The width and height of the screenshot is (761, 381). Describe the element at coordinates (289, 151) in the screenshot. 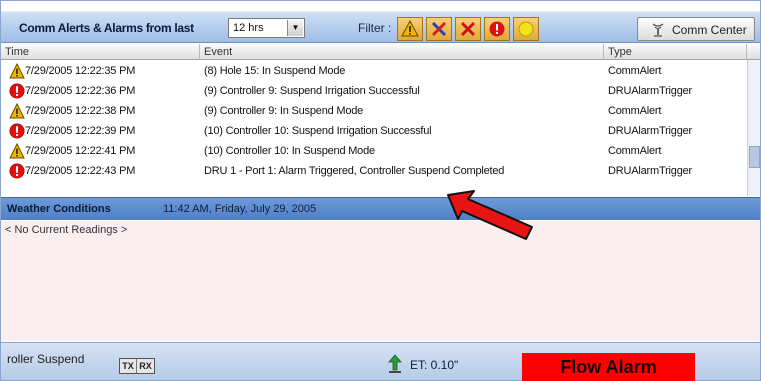

I see `cell-event: (10) Controller 10: In Suspend Mode` at that location.